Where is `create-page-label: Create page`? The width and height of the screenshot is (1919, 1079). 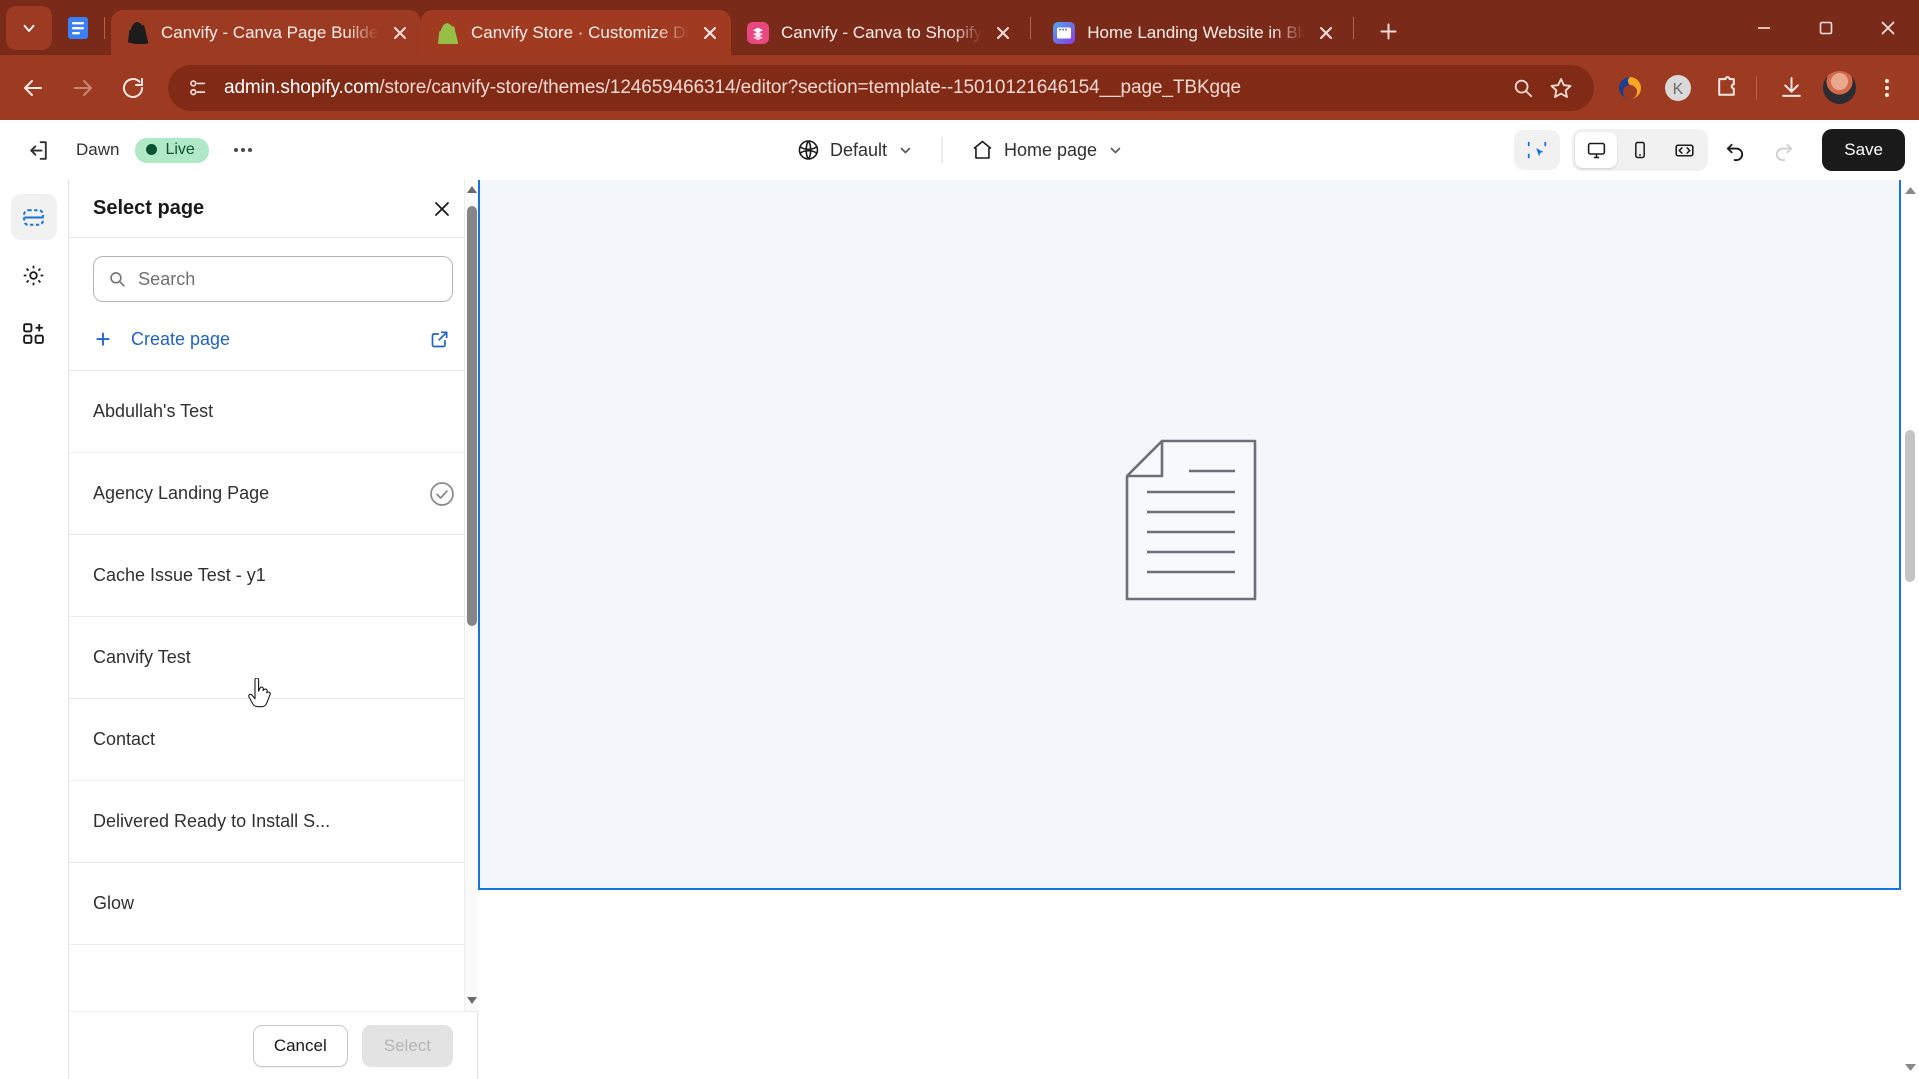 create-page-label: Create page is located at coordinates (181, 338).